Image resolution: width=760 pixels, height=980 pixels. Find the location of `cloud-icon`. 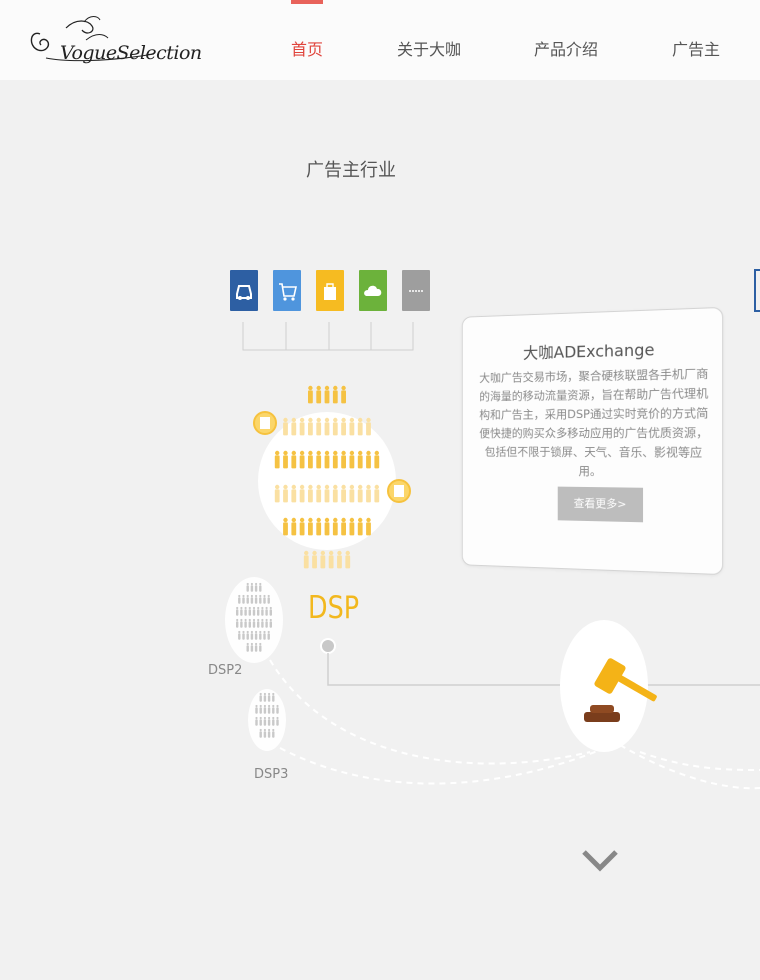

cloud-icon is located at coordinates (373, 290).